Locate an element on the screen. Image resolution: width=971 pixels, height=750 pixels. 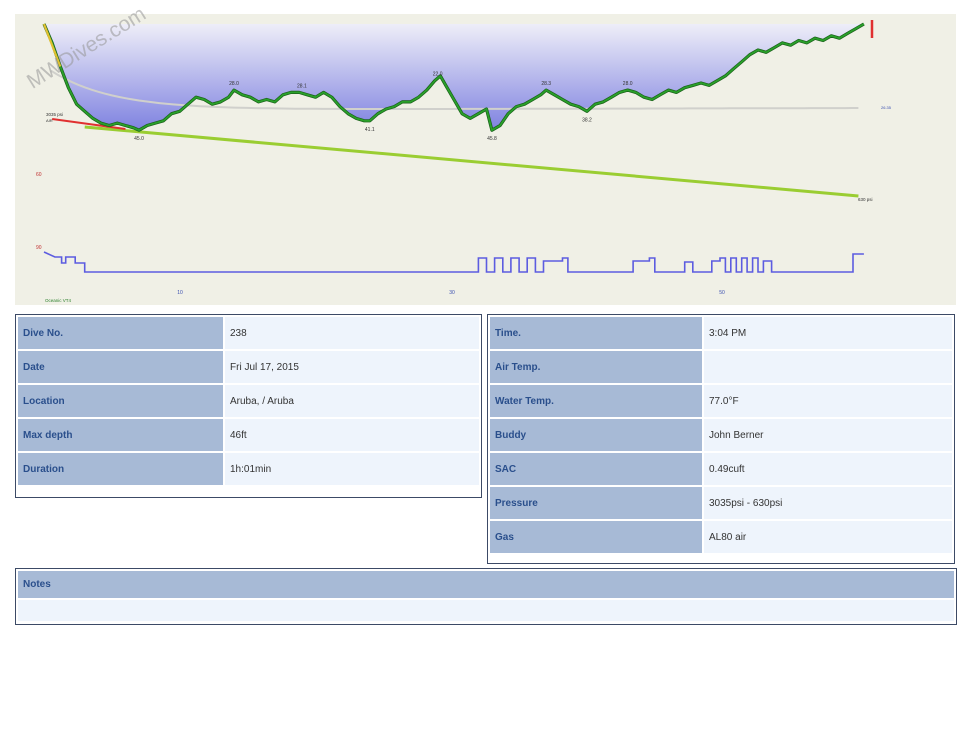
dive-info-value: Fri Jul 17, 2015 is located at coordinates (352, 367).